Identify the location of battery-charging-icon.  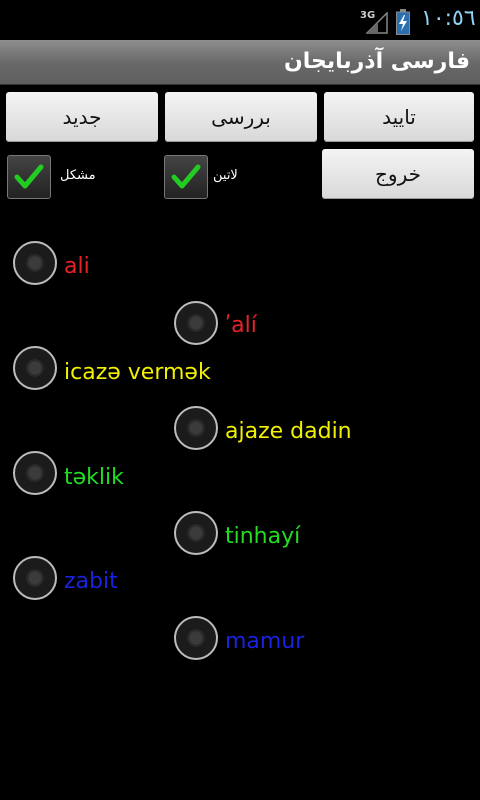
(403, 22).